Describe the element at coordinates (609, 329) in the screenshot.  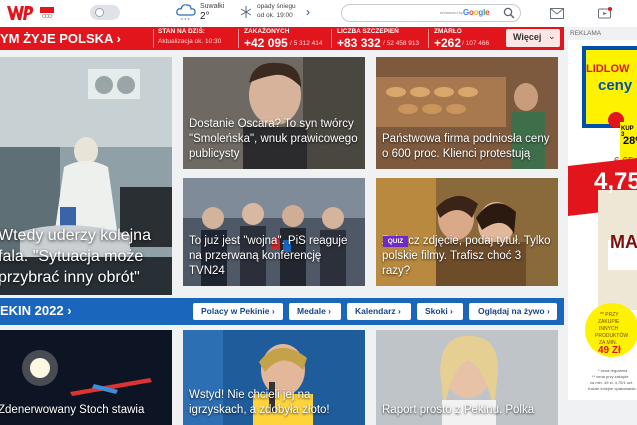
I see `ad-circle-line: INNYCH` at that location.